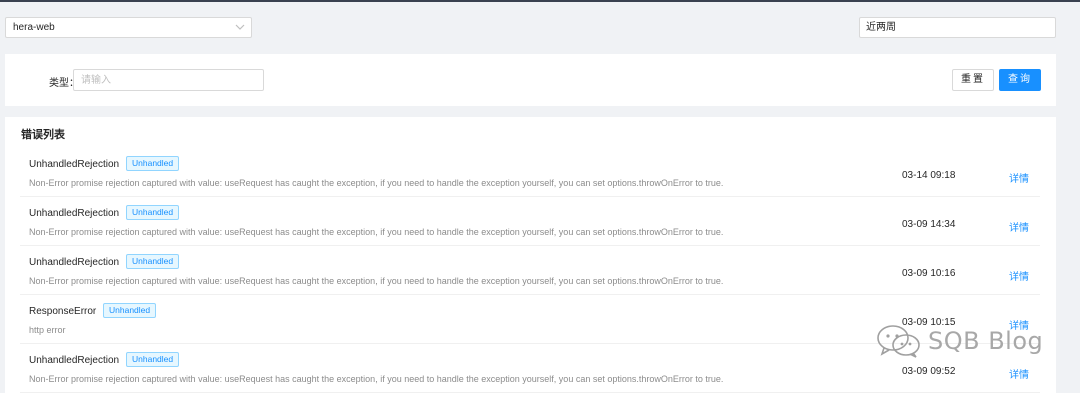 This screenshot has width=1080, height=393. I want to click on wechat-icon, so click(898, 341).